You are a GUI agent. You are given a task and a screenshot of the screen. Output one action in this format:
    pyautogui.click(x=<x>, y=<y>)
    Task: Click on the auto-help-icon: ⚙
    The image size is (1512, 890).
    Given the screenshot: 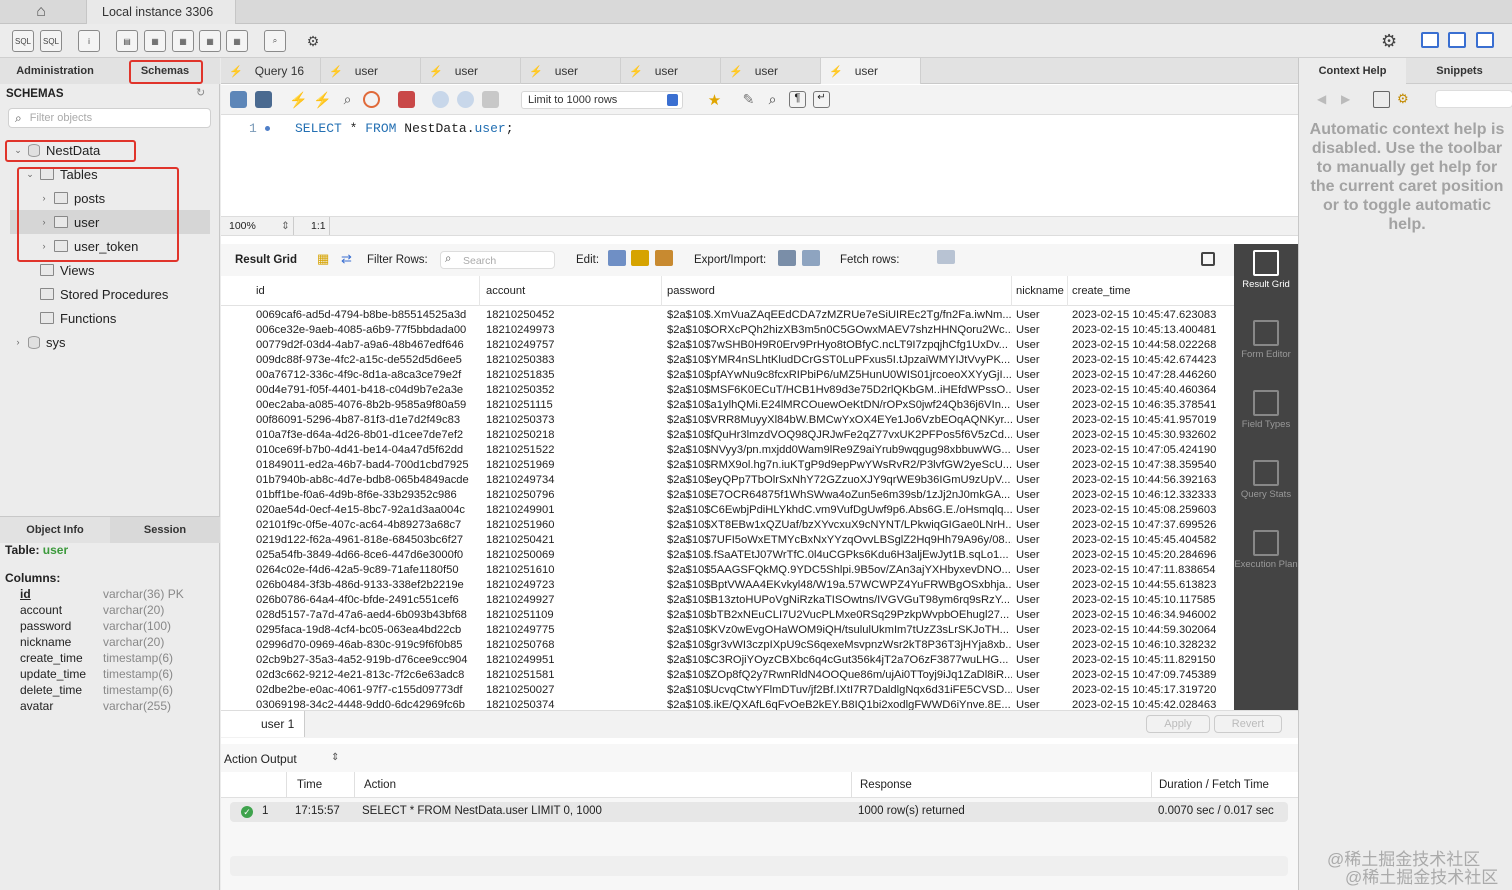 What is the action you would take?
    pyautogui.click(x=1405, y=99)
    